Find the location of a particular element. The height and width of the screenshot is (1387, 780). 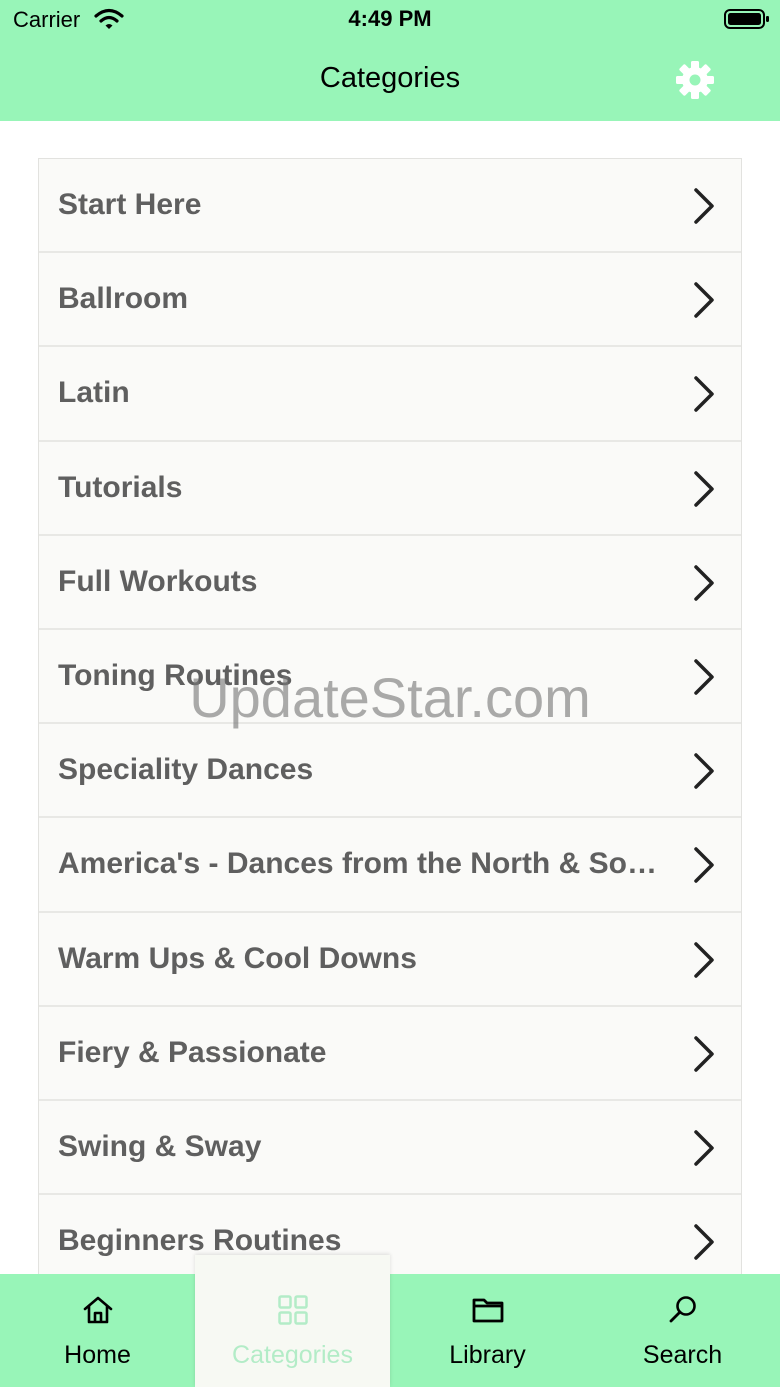

category-label: Start Here is located at coordinates (130, 204).